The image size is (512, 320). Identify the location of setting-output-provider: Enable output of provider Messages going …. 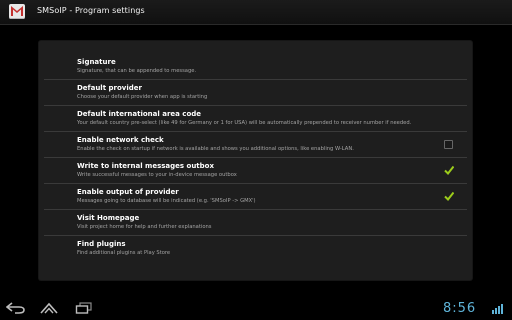
(255, 197).